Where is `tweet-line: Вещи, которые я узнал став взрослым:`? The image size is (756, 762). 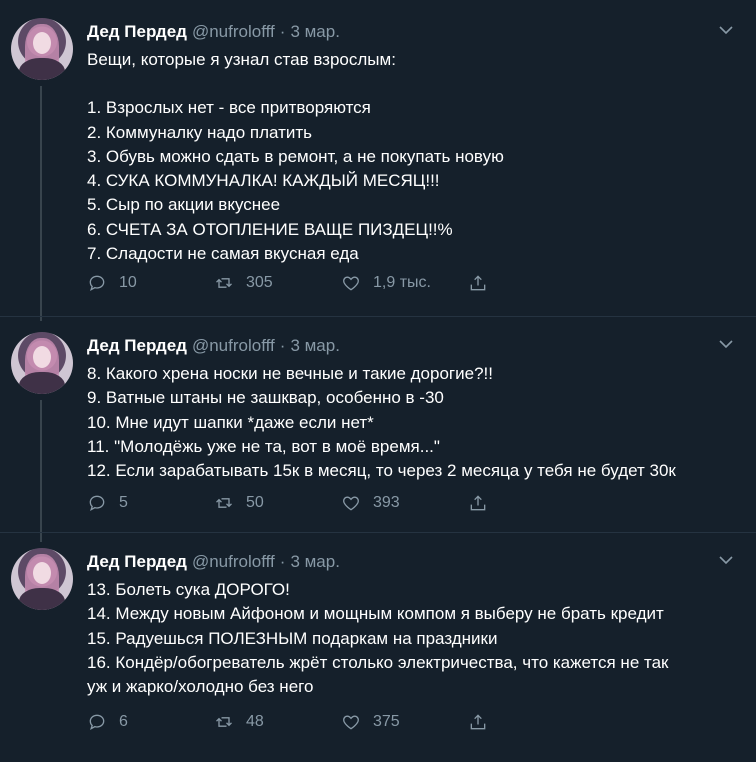
tweet-line: Вещи, которые я узнал став взрослым: is located at coordinates (241, 59).